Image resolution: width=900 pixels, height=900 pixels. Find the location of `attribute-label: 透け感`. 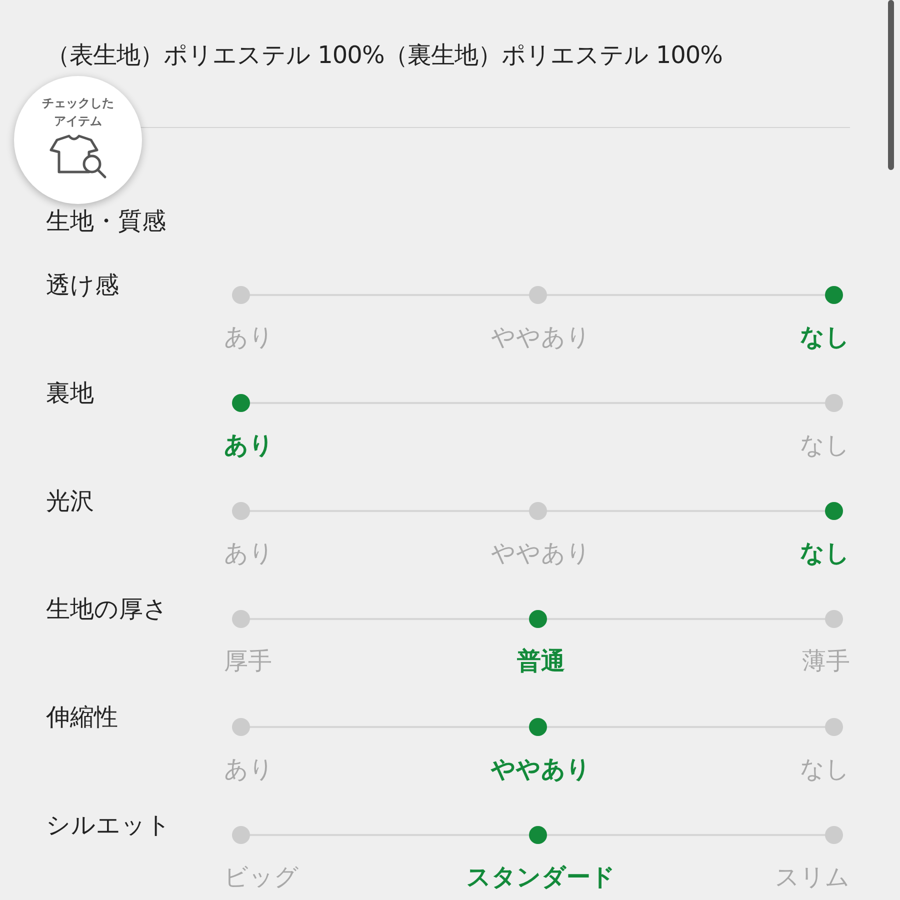

attribute-label: 透け感 is located at coordinates (83, 285).